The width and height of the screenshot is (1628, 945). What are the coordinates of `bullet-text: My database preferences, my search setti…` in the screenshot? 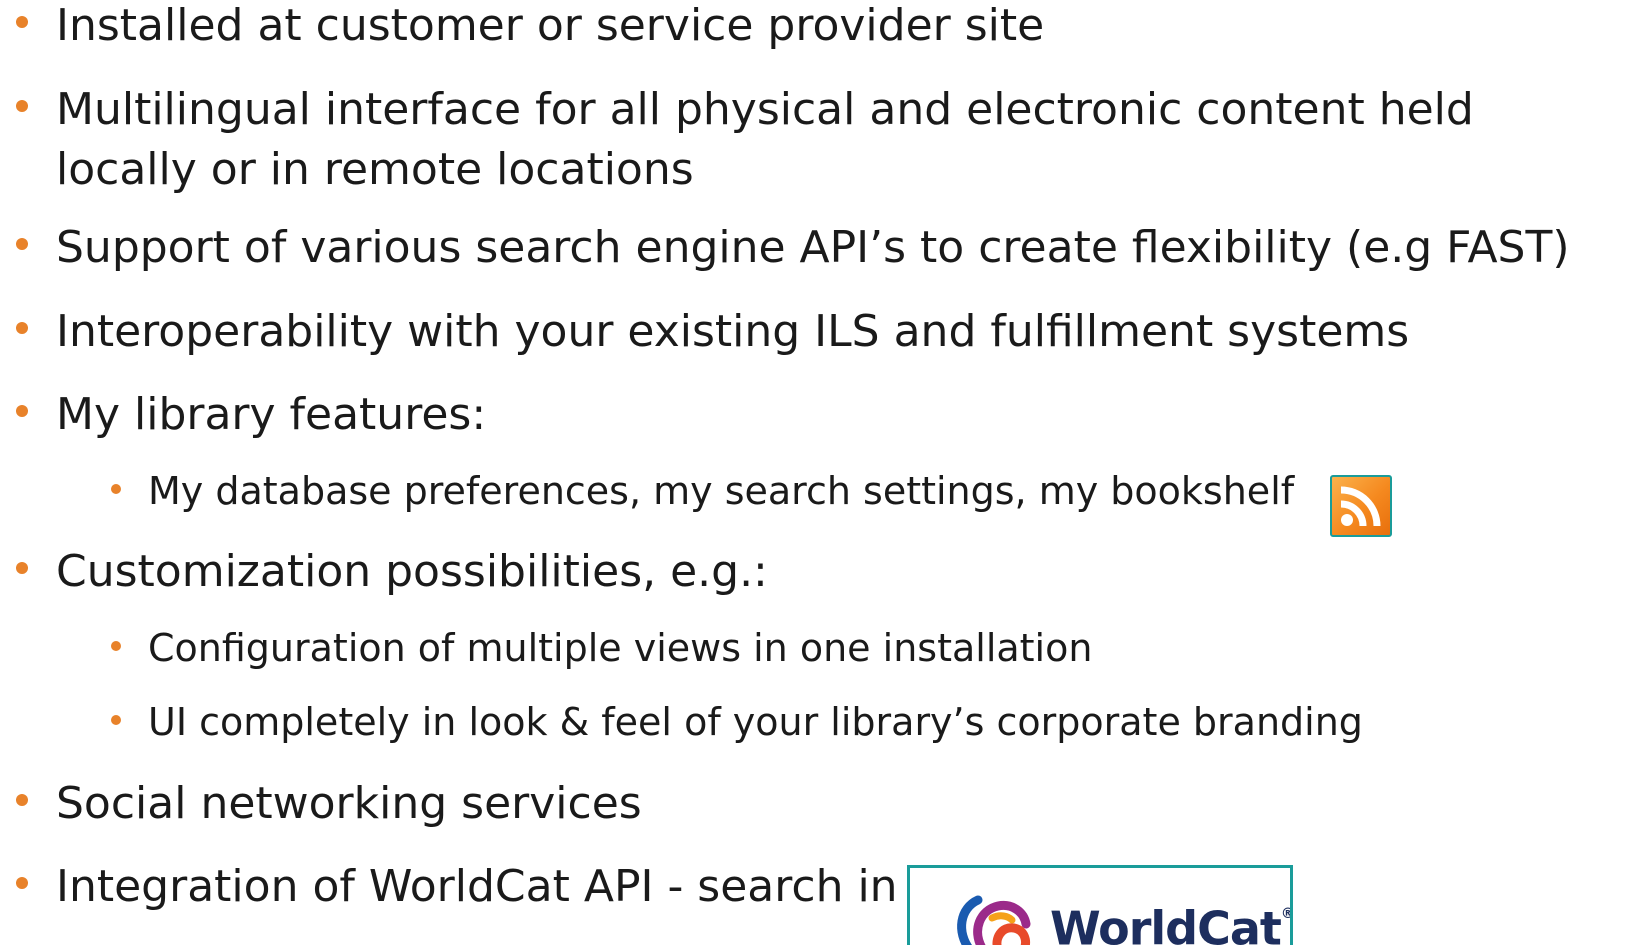 It's located at (721, 491).